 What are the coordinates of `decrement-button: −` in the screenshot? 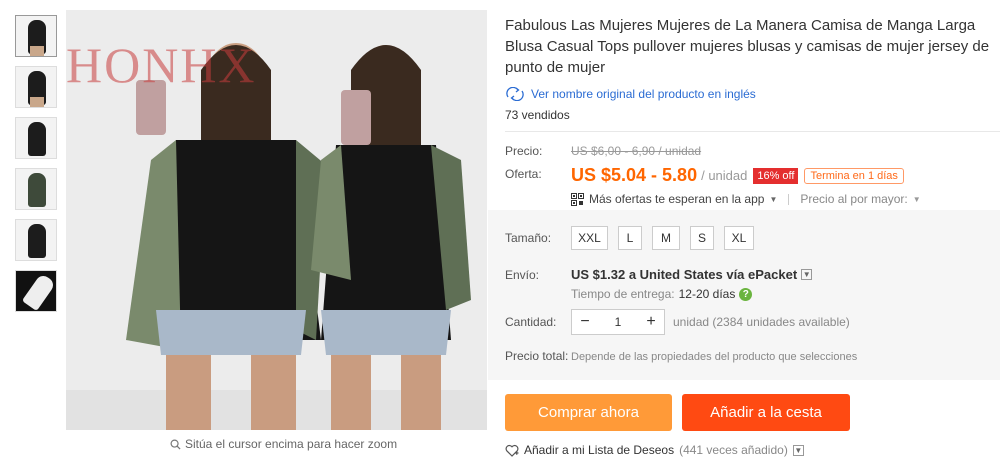 It's located at (585, 322).